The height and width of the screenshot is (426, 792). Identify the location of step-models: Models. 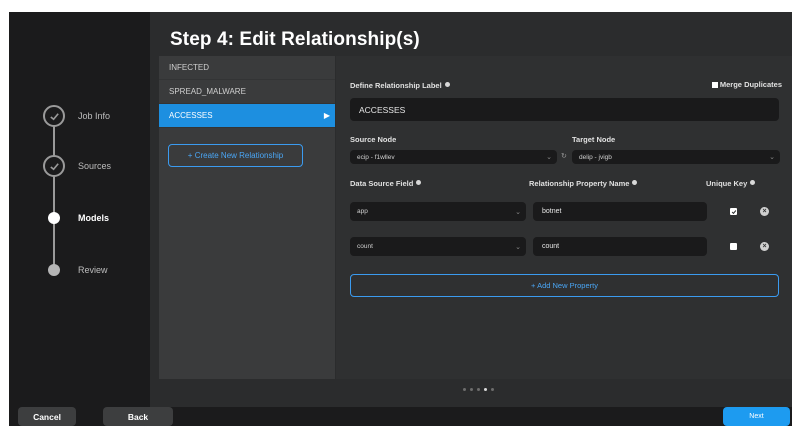
(76, 218).